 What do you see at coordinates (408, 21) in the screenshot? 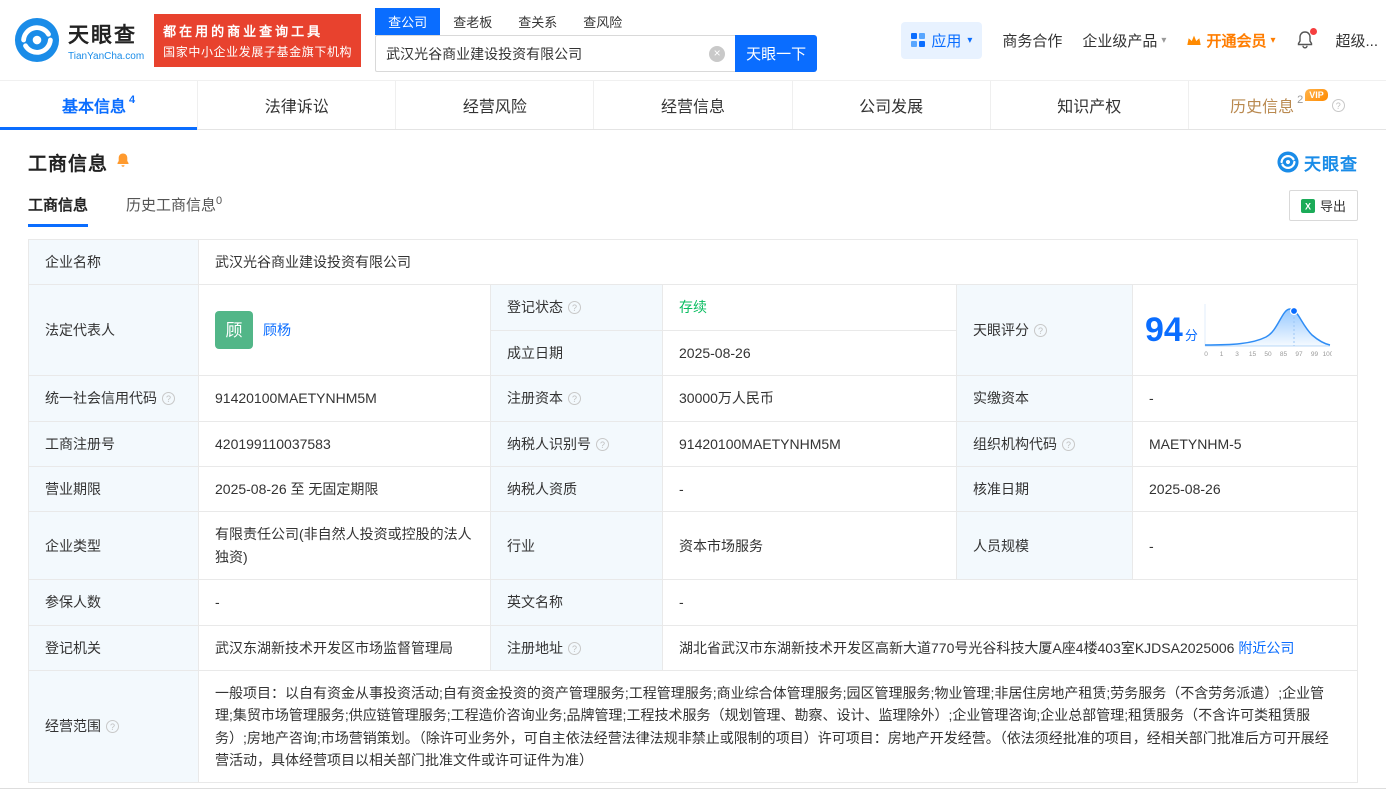
I see `search-tab-company: 查公司` at bounding box center [408, 21].